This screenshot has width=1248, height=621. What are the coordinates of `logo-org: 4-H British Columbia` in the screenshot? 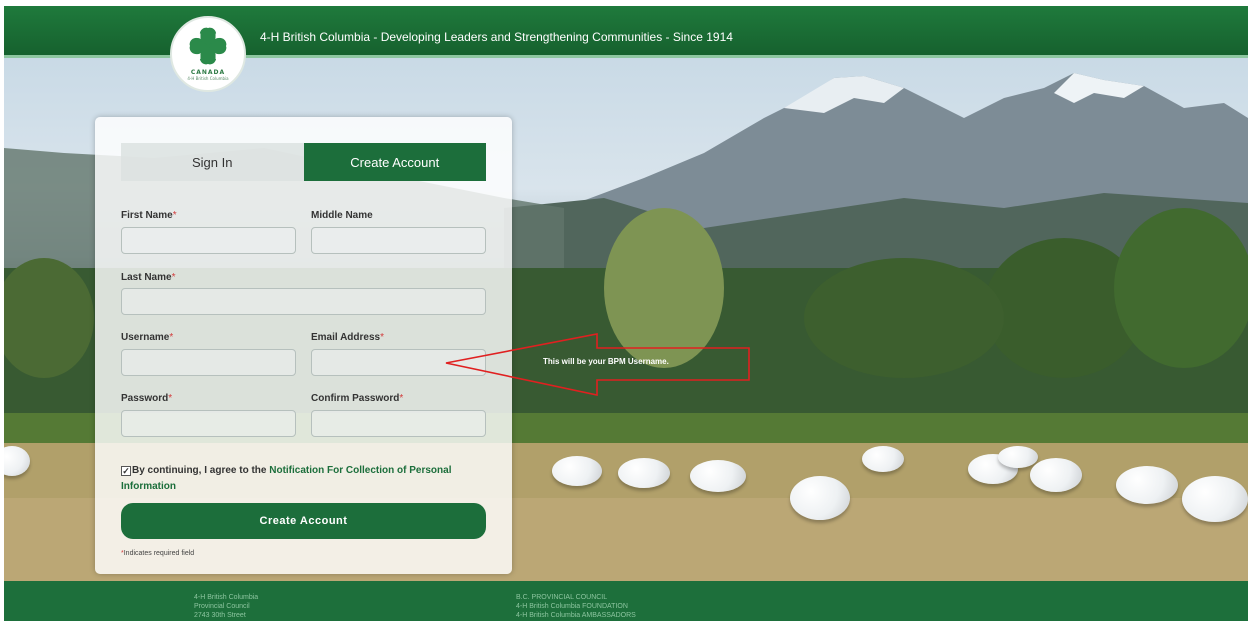 It's located at (208, 78).